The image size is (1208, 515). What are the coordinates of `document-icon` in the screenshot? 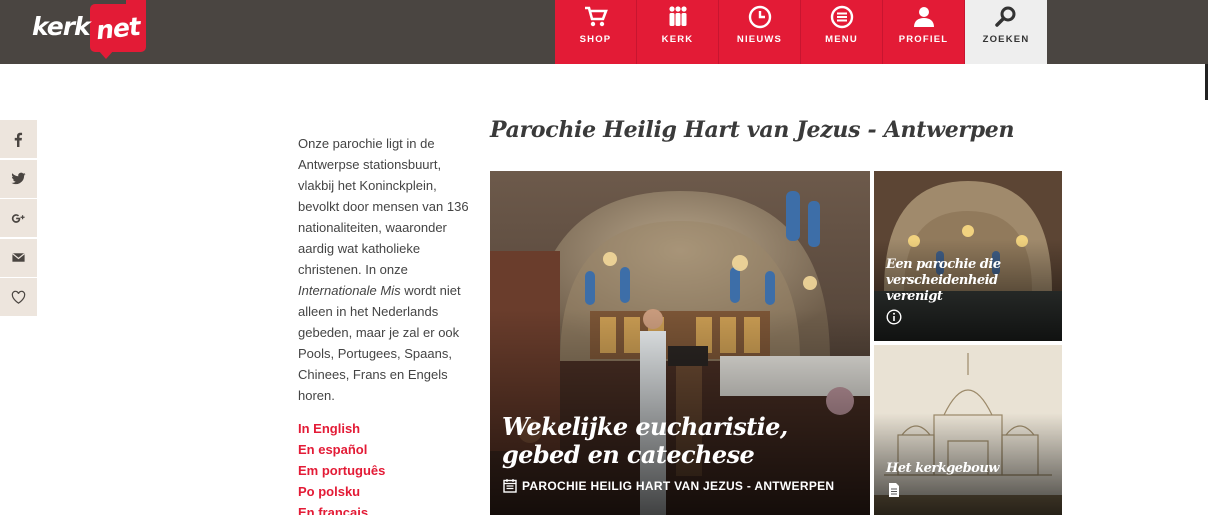 It's located at (894, 490).